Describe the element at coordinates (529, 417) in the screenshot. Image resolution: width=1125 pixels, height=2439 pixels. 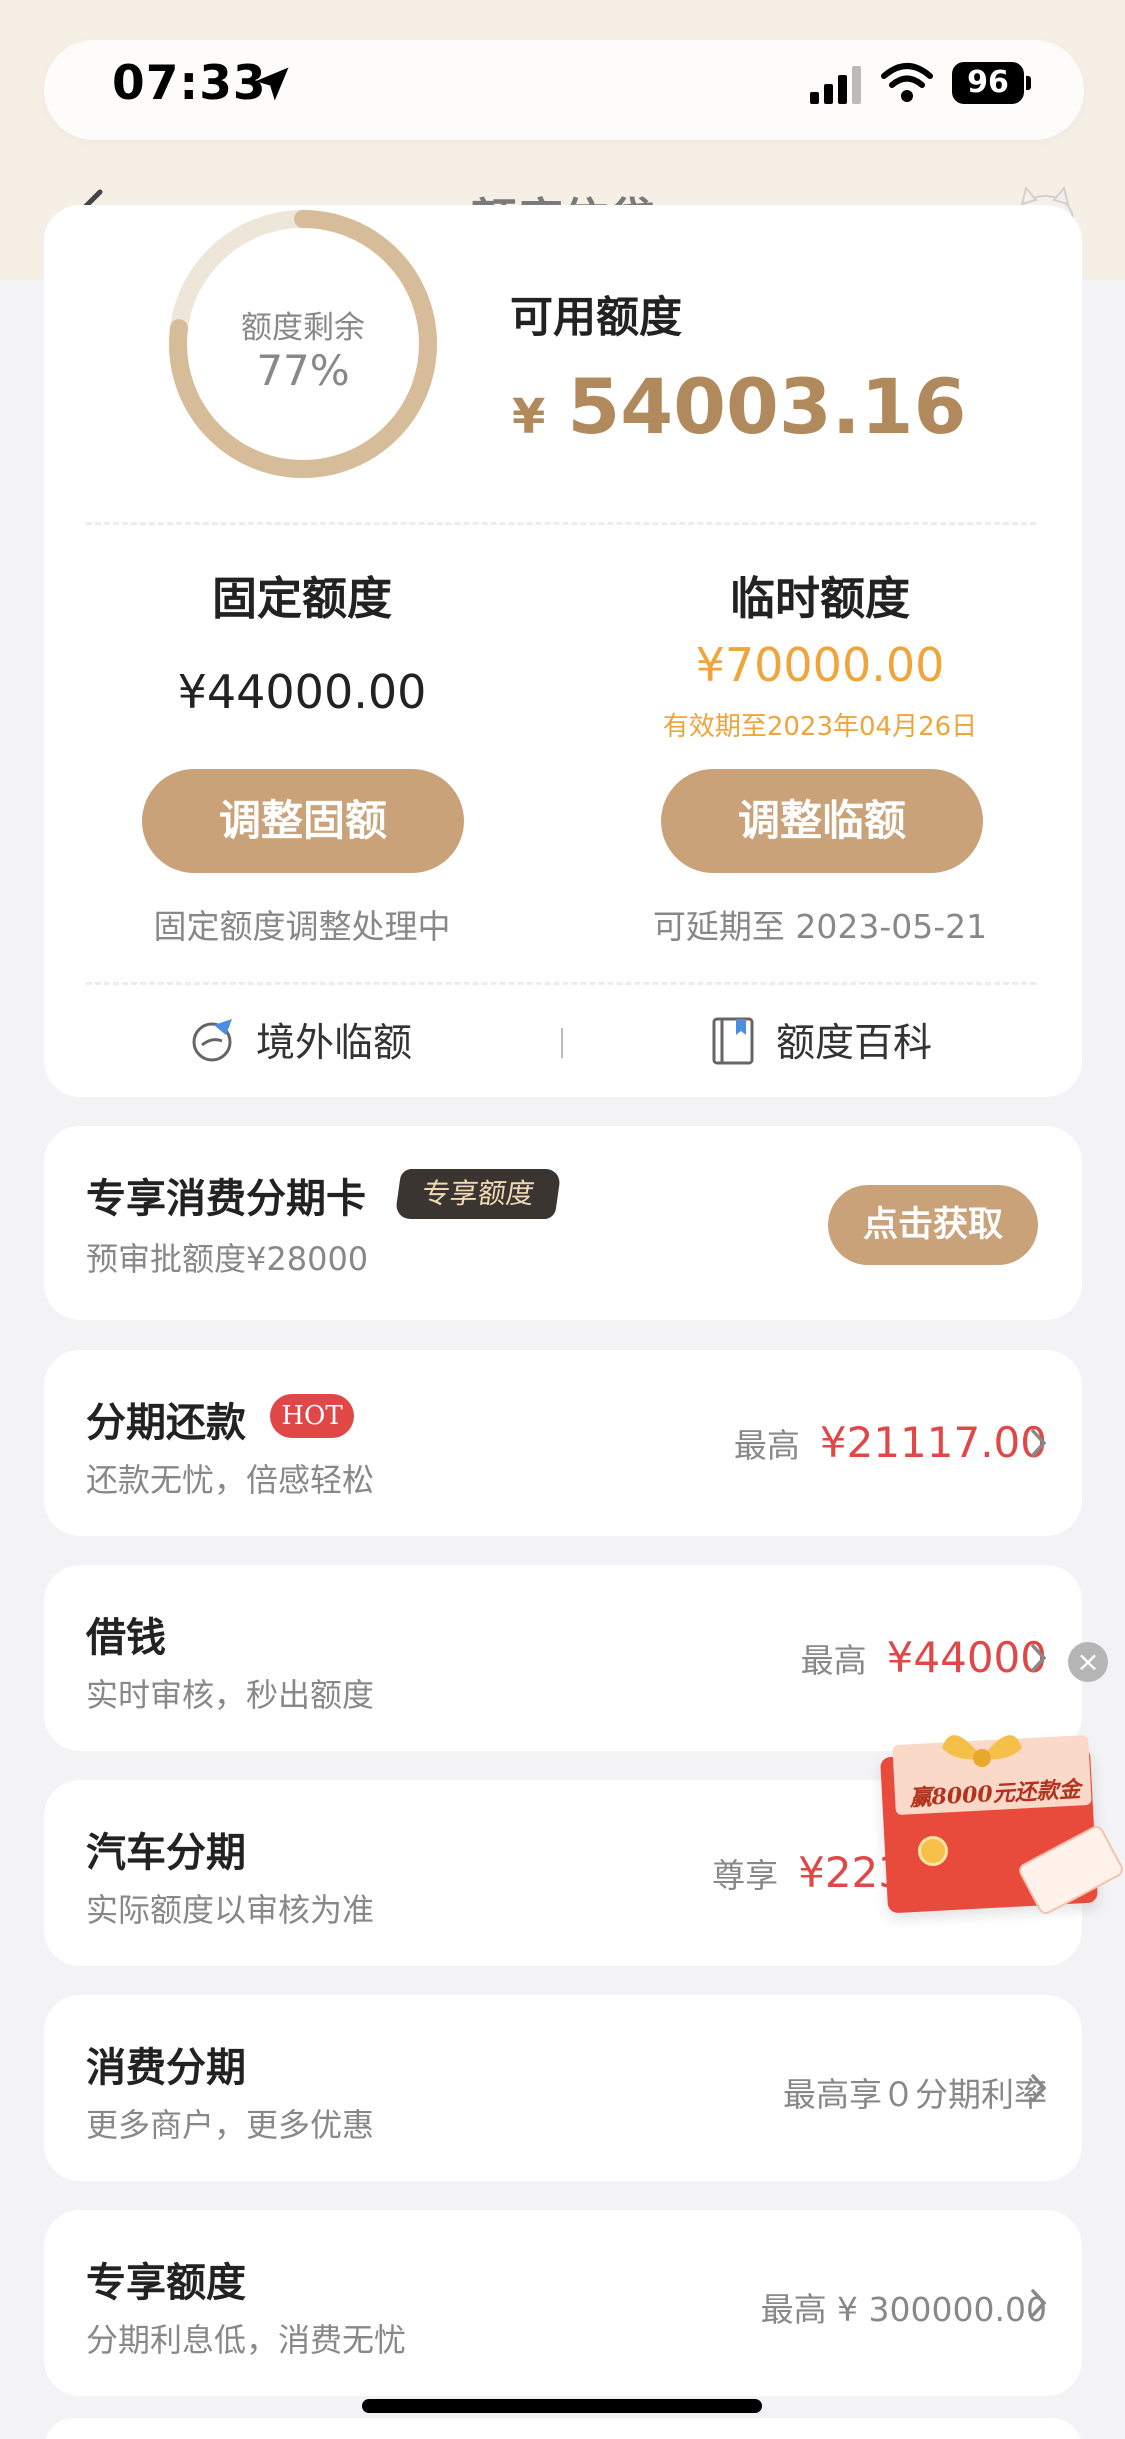
I see `currency-symbol: ¥` at that location.